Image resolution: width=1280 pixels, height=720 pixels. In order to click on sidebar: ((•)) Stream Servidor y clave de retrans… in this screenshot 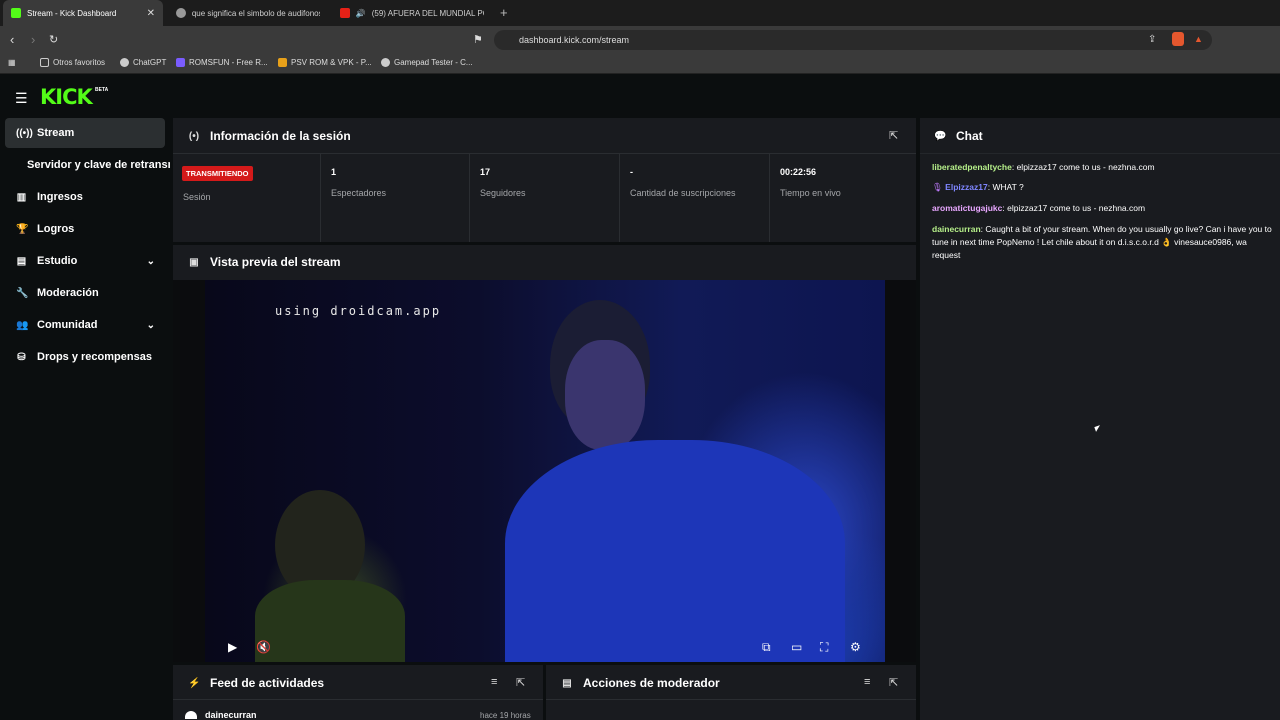, I will do `click(85, 418)`.